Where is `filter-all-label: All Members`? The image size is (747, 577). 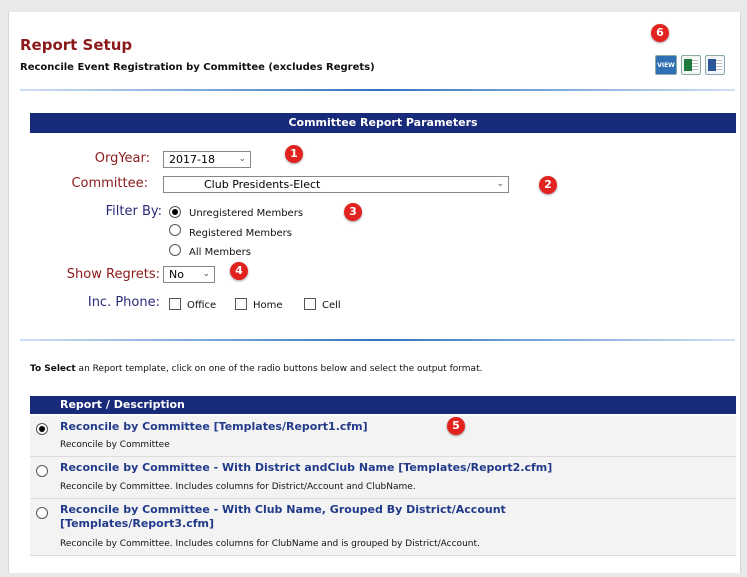 filter-all-label: All Members is located at coordinates (220, 252).